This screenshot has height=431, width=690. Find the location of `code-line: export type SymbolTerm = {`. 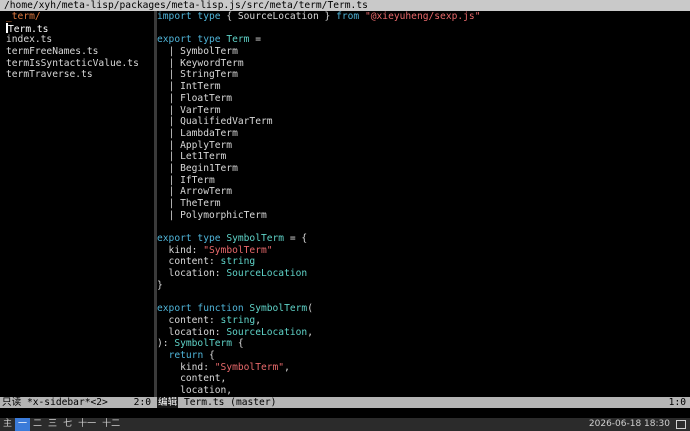

code-line: export type SymbolTerm = { is located at coordinates (423, 239).